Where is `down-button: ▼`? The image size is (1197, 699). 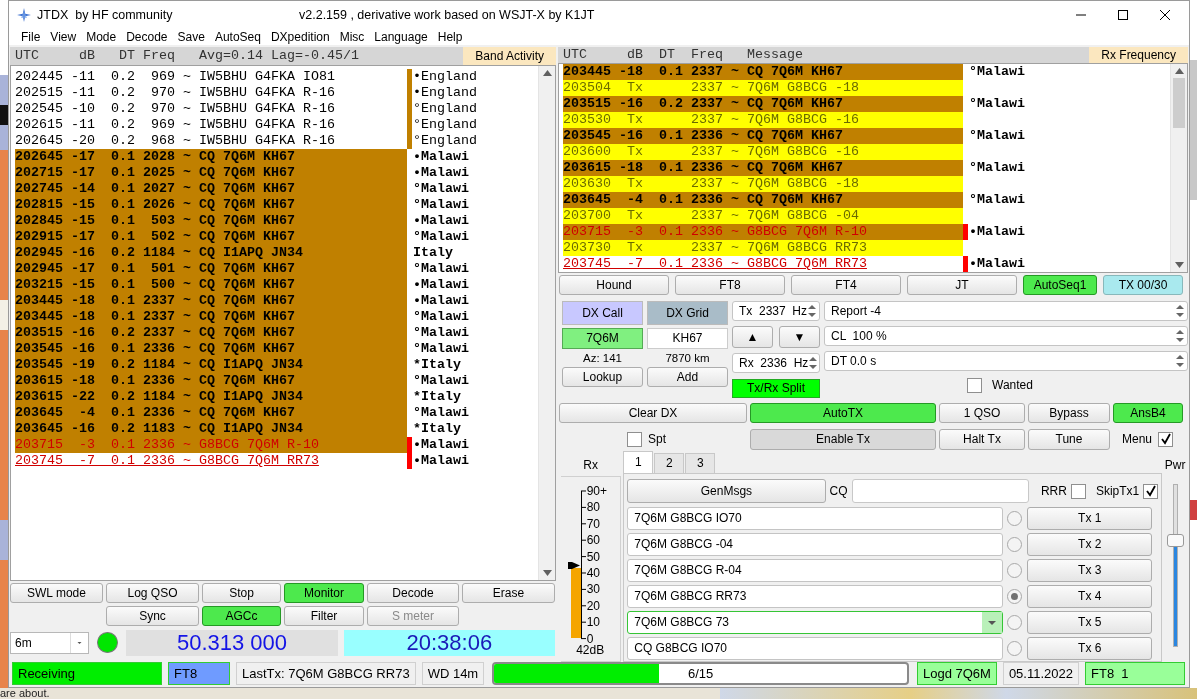 down-button: ▼ is located at coordinates (799, 336).